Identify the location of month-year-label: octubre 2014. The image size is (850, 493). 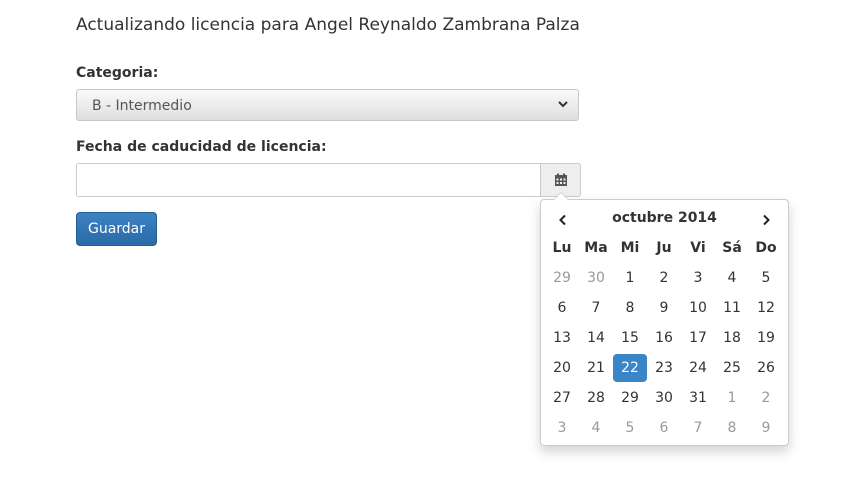
(664, 218).